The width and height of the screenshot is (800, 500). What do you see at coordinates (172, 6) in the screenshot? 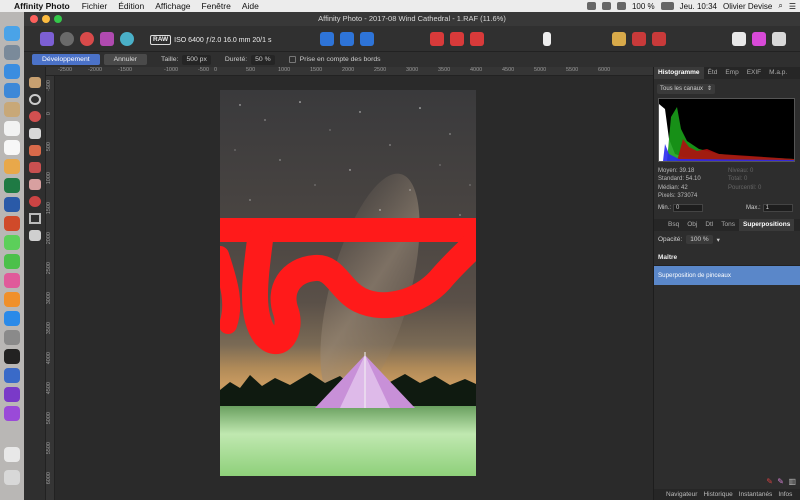
I see `menu-view: Affichage` at bounding box center [172, 6].